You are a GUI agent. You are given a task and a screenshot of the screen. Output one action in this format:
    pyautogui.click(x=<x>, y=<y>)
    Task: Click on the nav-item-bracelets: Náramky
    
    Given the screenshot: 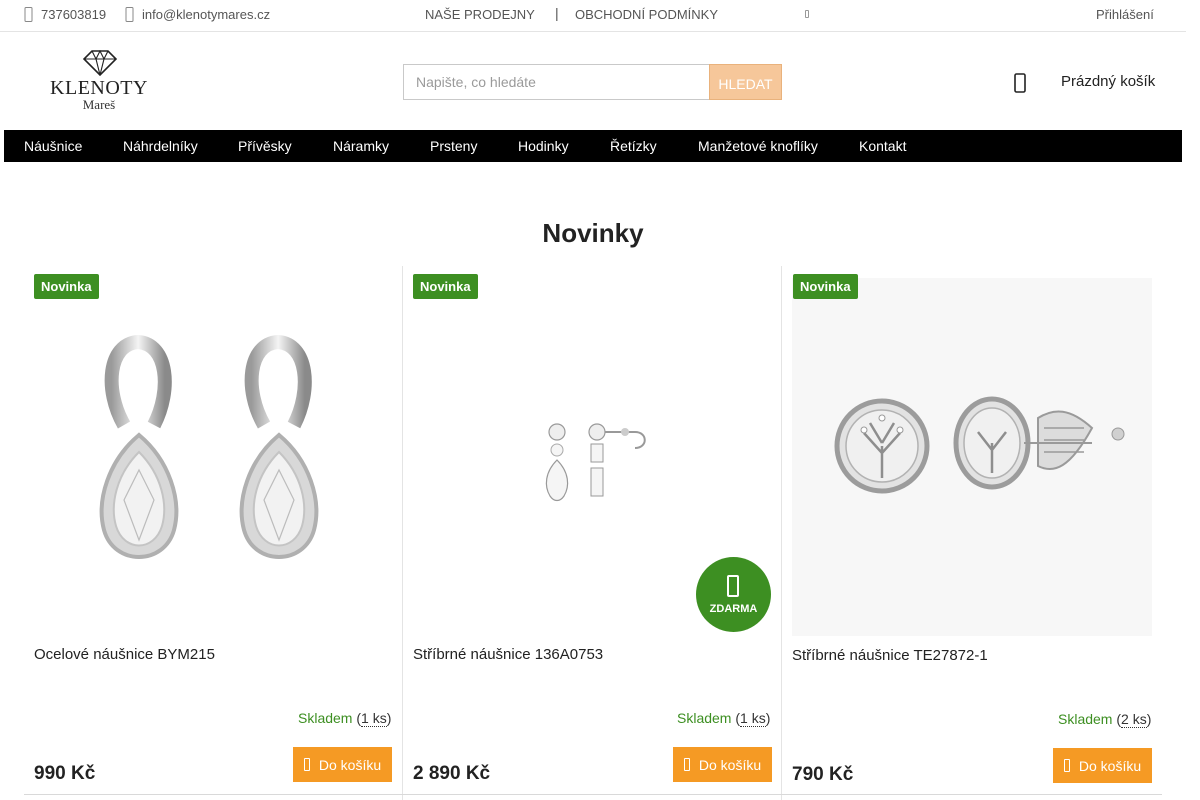 What is the action you would take?
    pyautogui.click(x=361, y=146)
    